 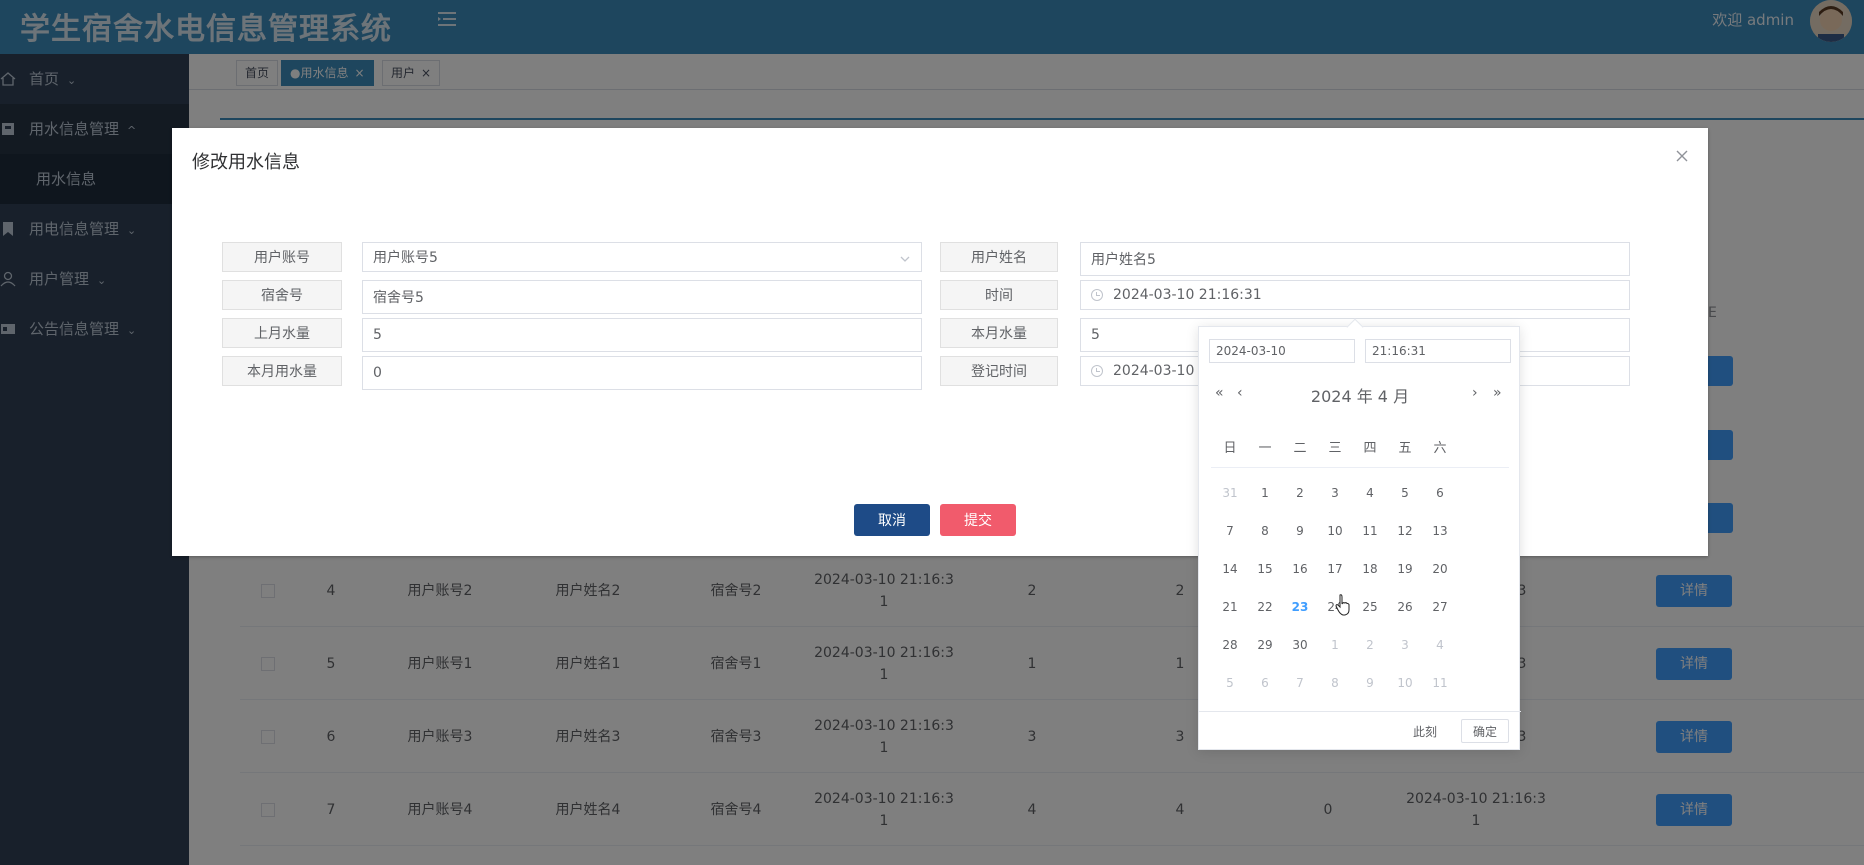 I want to click on name-field: 用户姓名5, so click(x=1355, y=259).